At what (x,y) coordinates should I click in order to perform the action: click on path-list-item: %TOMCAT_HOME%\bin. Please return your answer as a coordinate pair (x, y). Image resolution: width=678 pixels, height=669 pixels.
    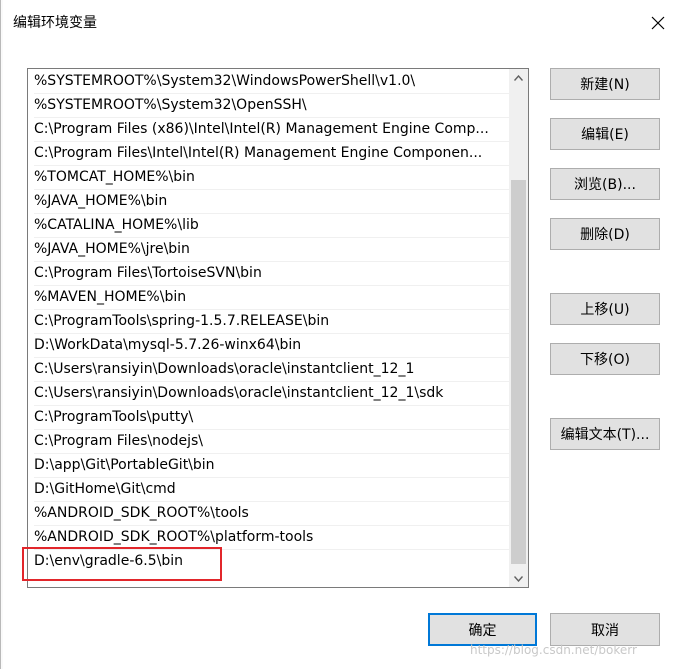
    Looking at the image, I should click on (273, 177).